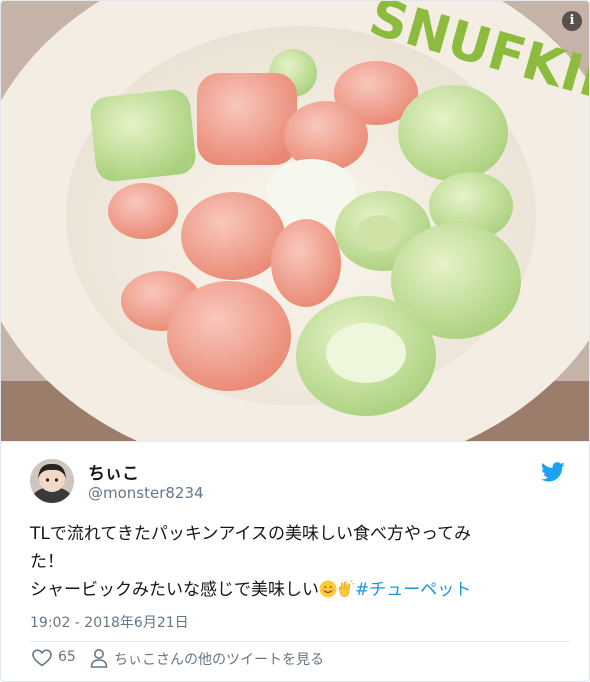  Describe the element at coordinates (346, 588) in the screenshot. I see `clapping-hands-icon` at that location.